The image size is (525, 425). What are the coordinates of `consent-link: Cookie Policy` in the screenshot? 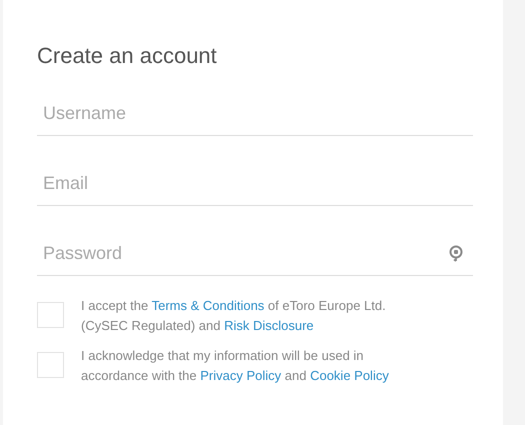 It's located at (349, 375).